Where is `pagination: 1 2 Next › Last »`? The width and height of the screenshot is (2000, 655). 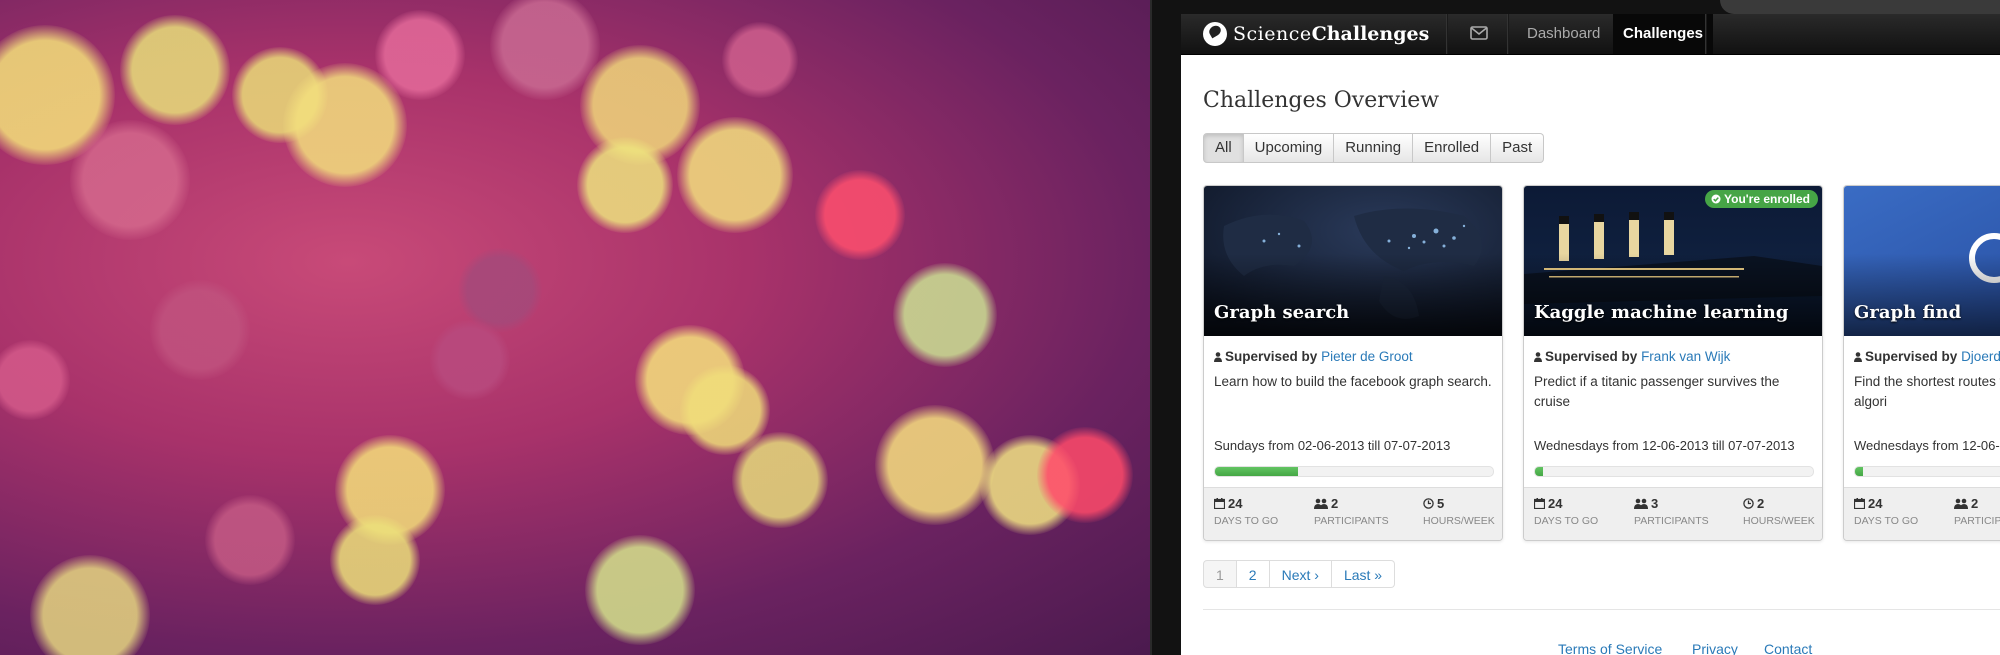 pagination: 1 2 Next › Last » is located at coordinates (1299, 574).